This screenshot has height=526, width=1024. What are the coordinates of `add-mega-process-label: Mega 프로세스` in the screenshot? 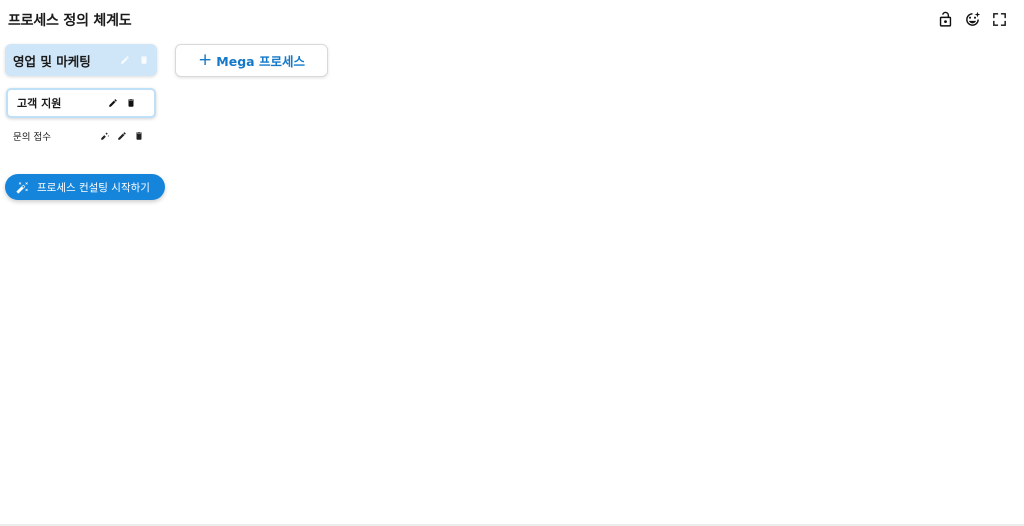 It's located at (260, 61).